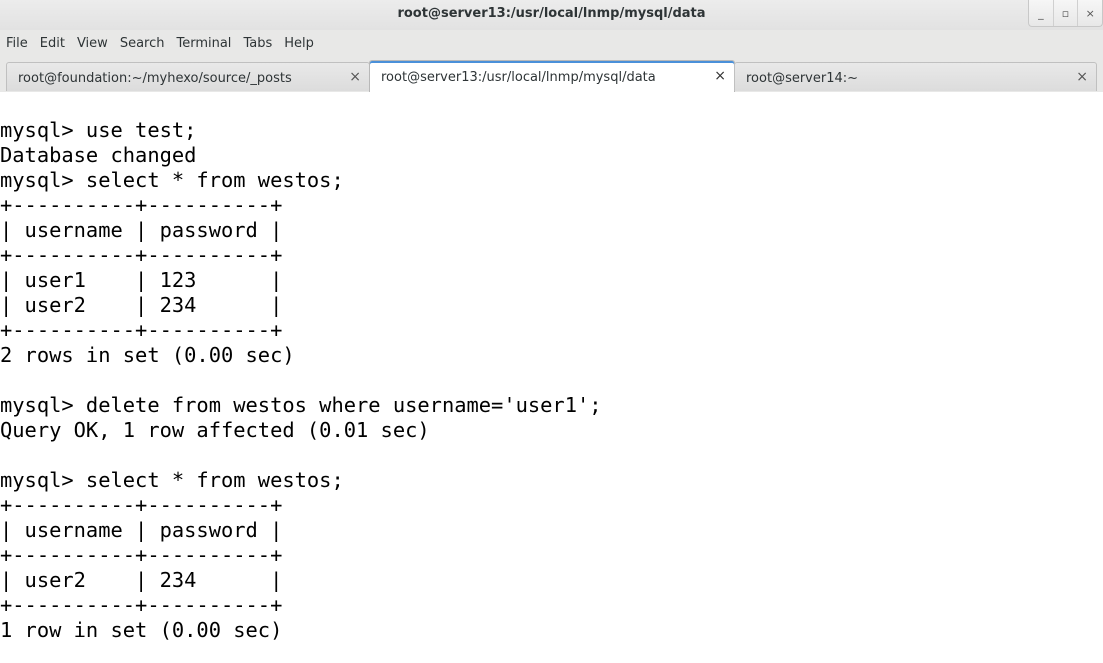 This screenshot has width=1103, height=663. What do you see at coordinates (52, 44) in the screenshot?
I see `menu-edit: Edit` at bounding box center [52, 44].